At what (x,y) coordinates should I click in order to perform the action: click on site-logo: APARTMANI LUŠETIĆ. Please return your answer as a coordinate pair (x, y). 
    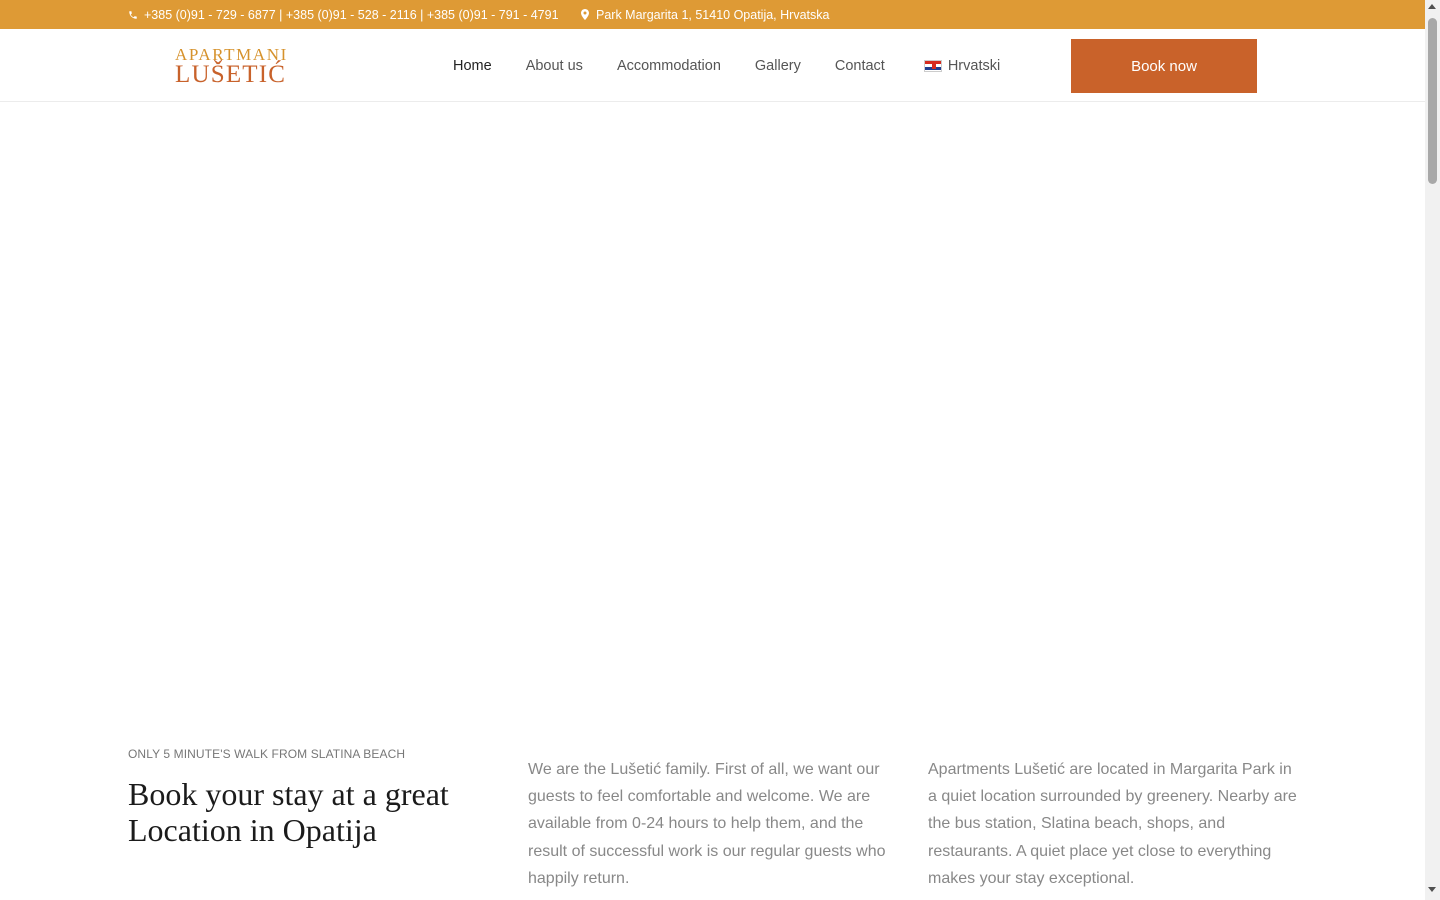
    Looking at the image, I should click on (248, 68).